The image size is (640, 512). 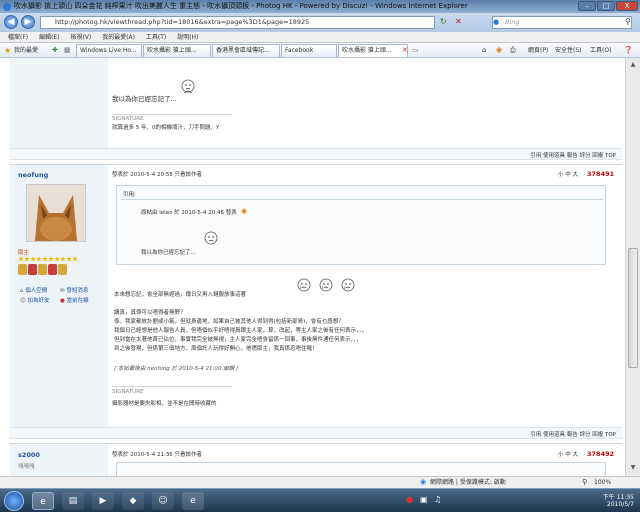 I want to click on tray-icon: ●, so click(x=409, y=499).